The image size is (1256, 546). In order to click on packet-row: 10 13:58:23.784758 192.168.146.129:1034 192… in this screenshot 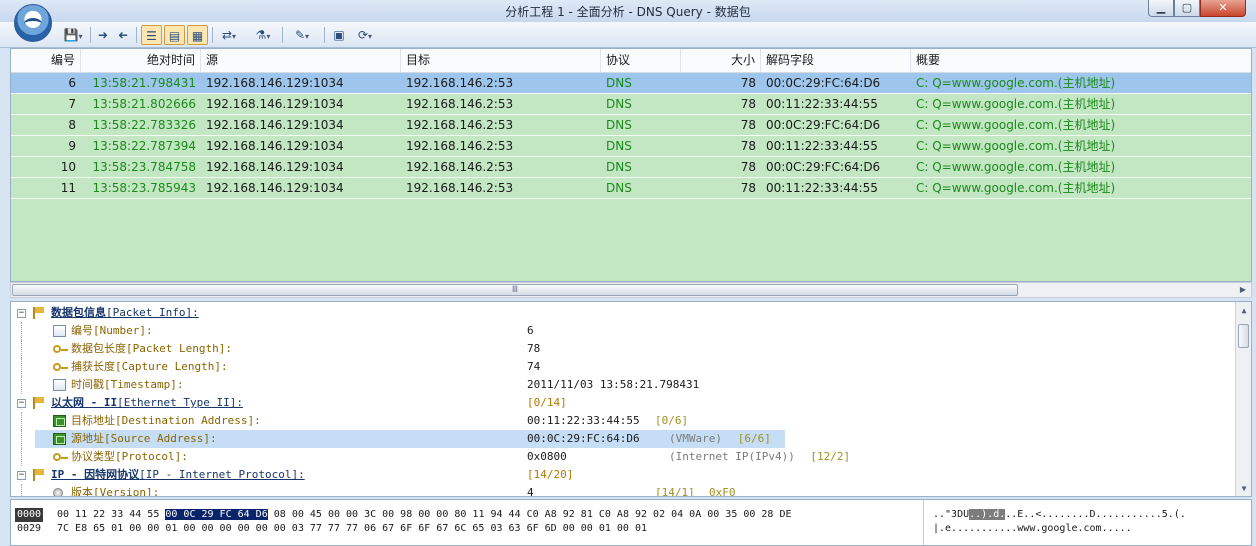, I will do `click(631, 167)`.